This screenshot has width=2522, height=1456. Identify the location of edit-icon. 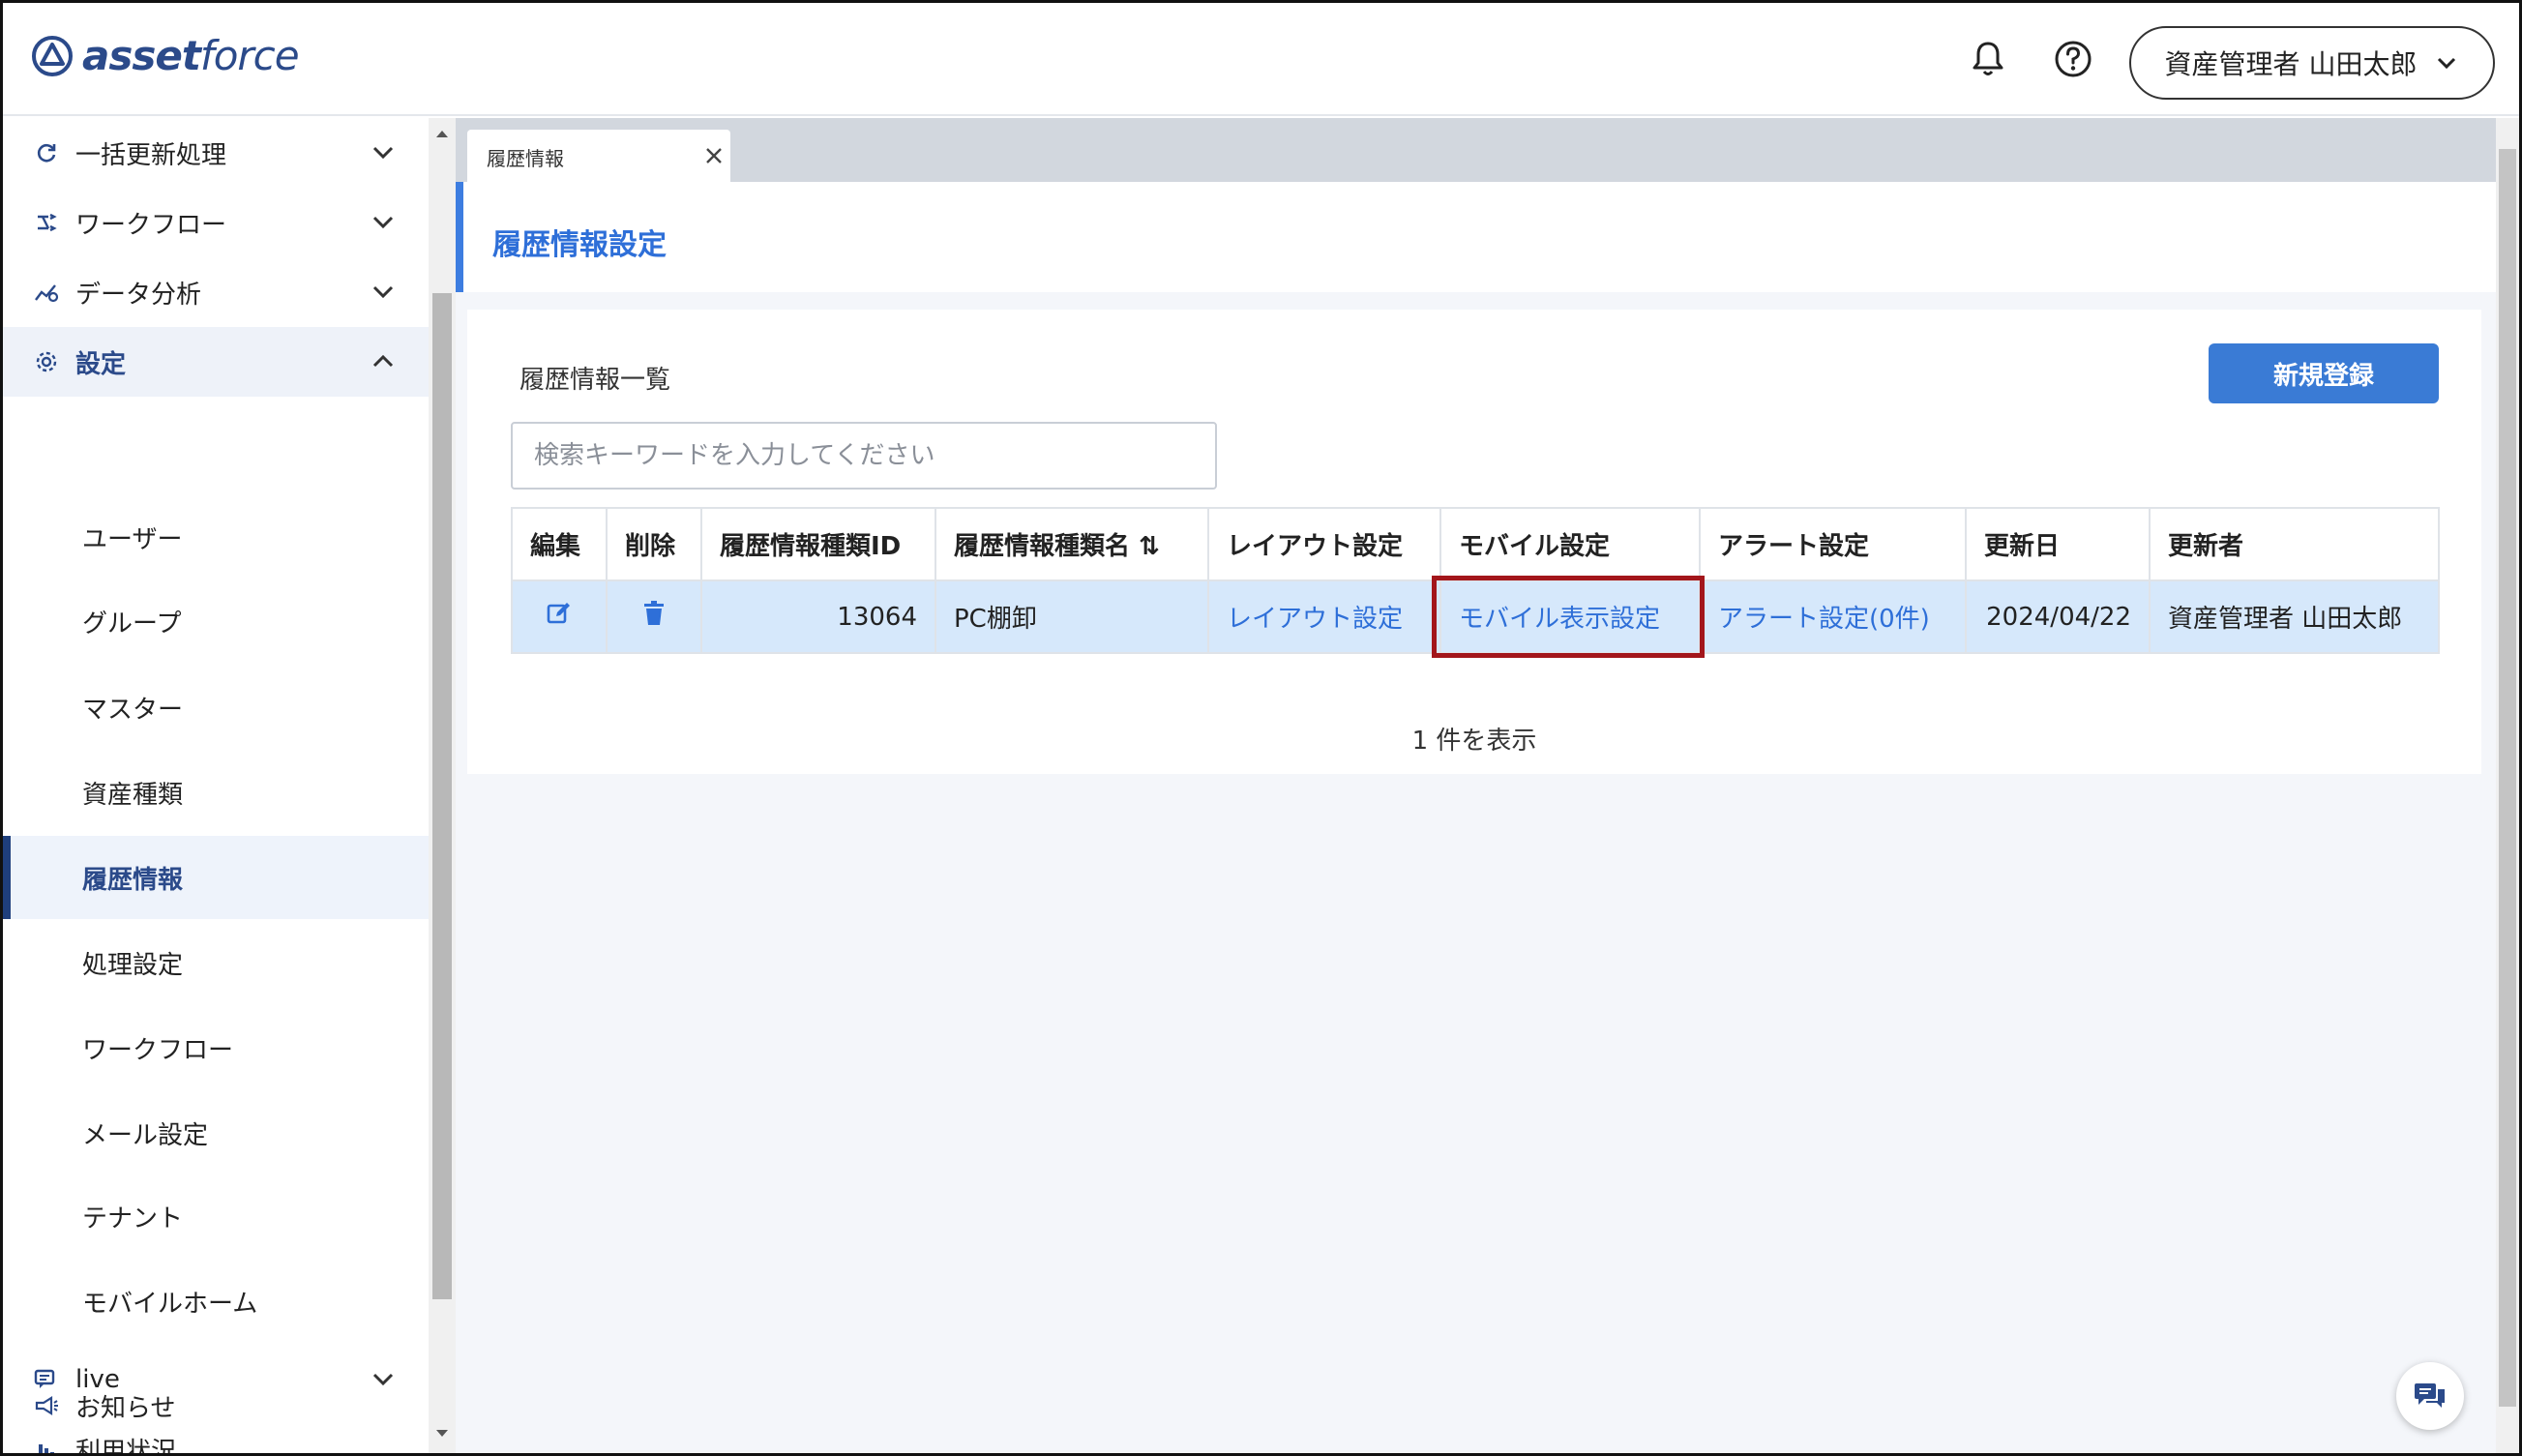
(559, 613).